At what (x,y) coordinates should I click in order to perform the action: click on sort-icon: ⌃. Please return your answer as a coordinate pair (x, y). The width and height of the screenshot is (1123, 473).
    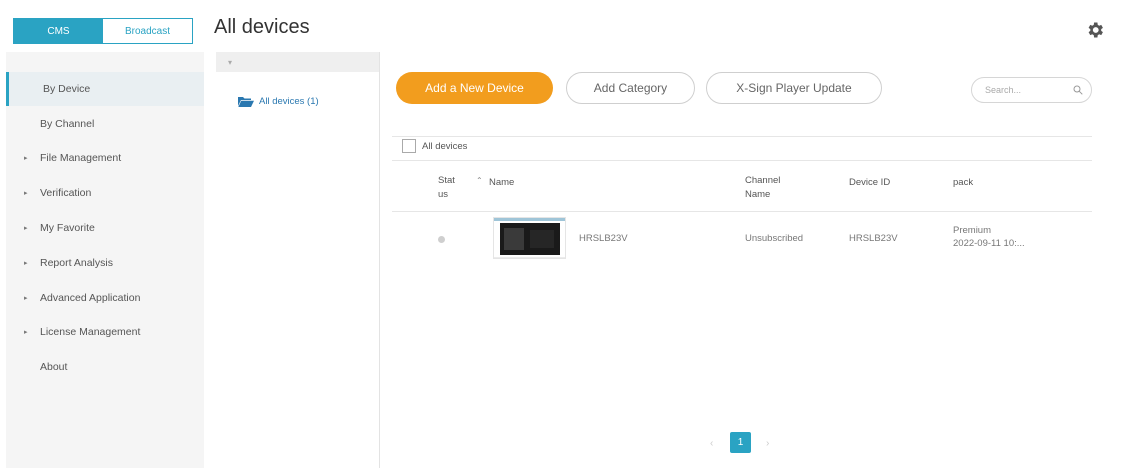
    Looking at the image, I should click on (479, 180).